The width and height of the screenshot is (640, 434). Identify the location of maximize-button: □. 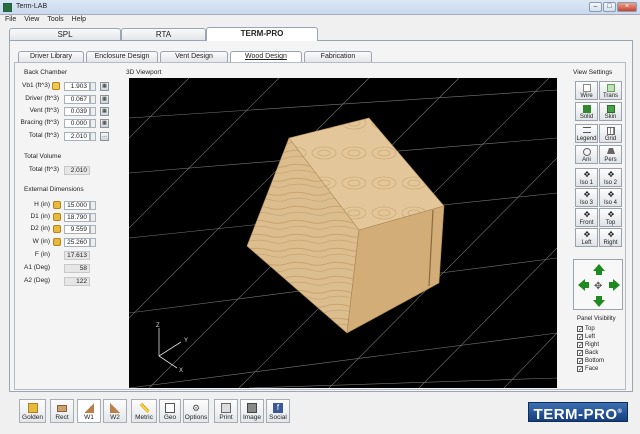
(609, 7).